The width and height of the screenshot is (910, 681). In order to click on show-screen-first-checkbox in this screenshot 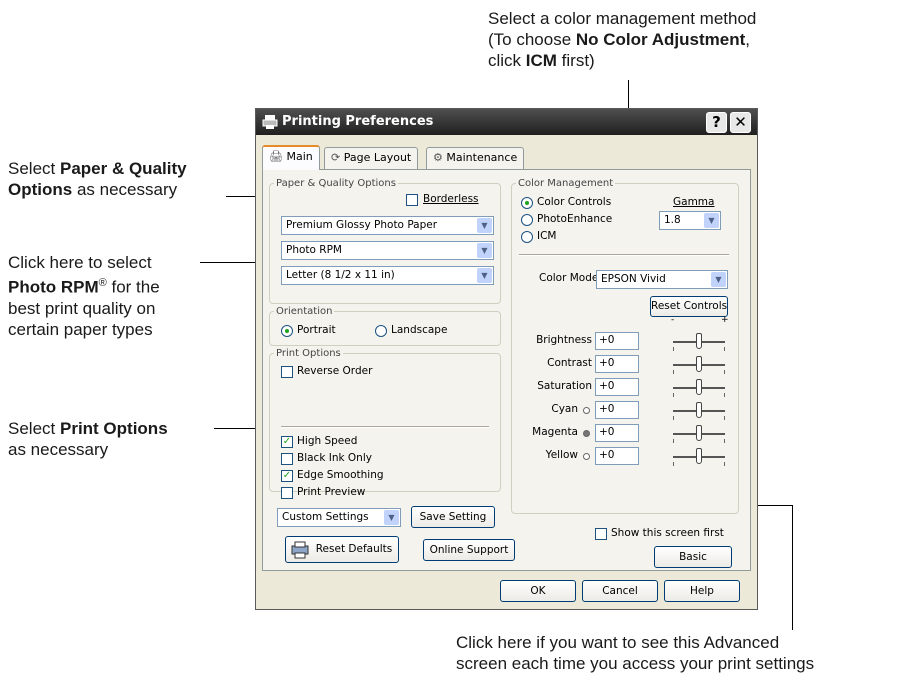, I will do `click(601, 534)`.